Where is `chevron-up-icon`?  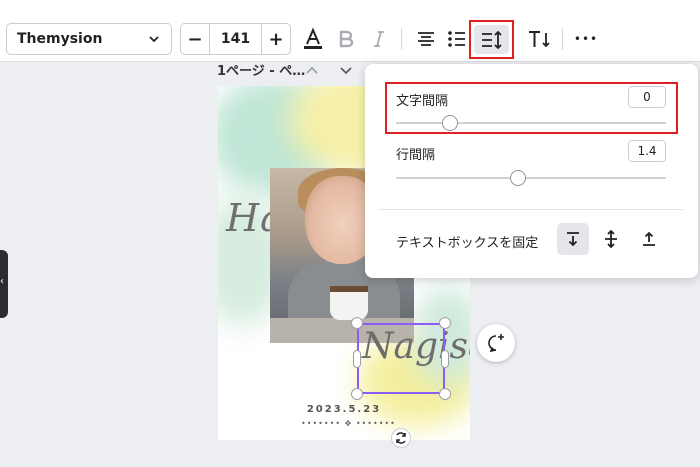
chevron-up-icon is located at coordinates (312, 70).